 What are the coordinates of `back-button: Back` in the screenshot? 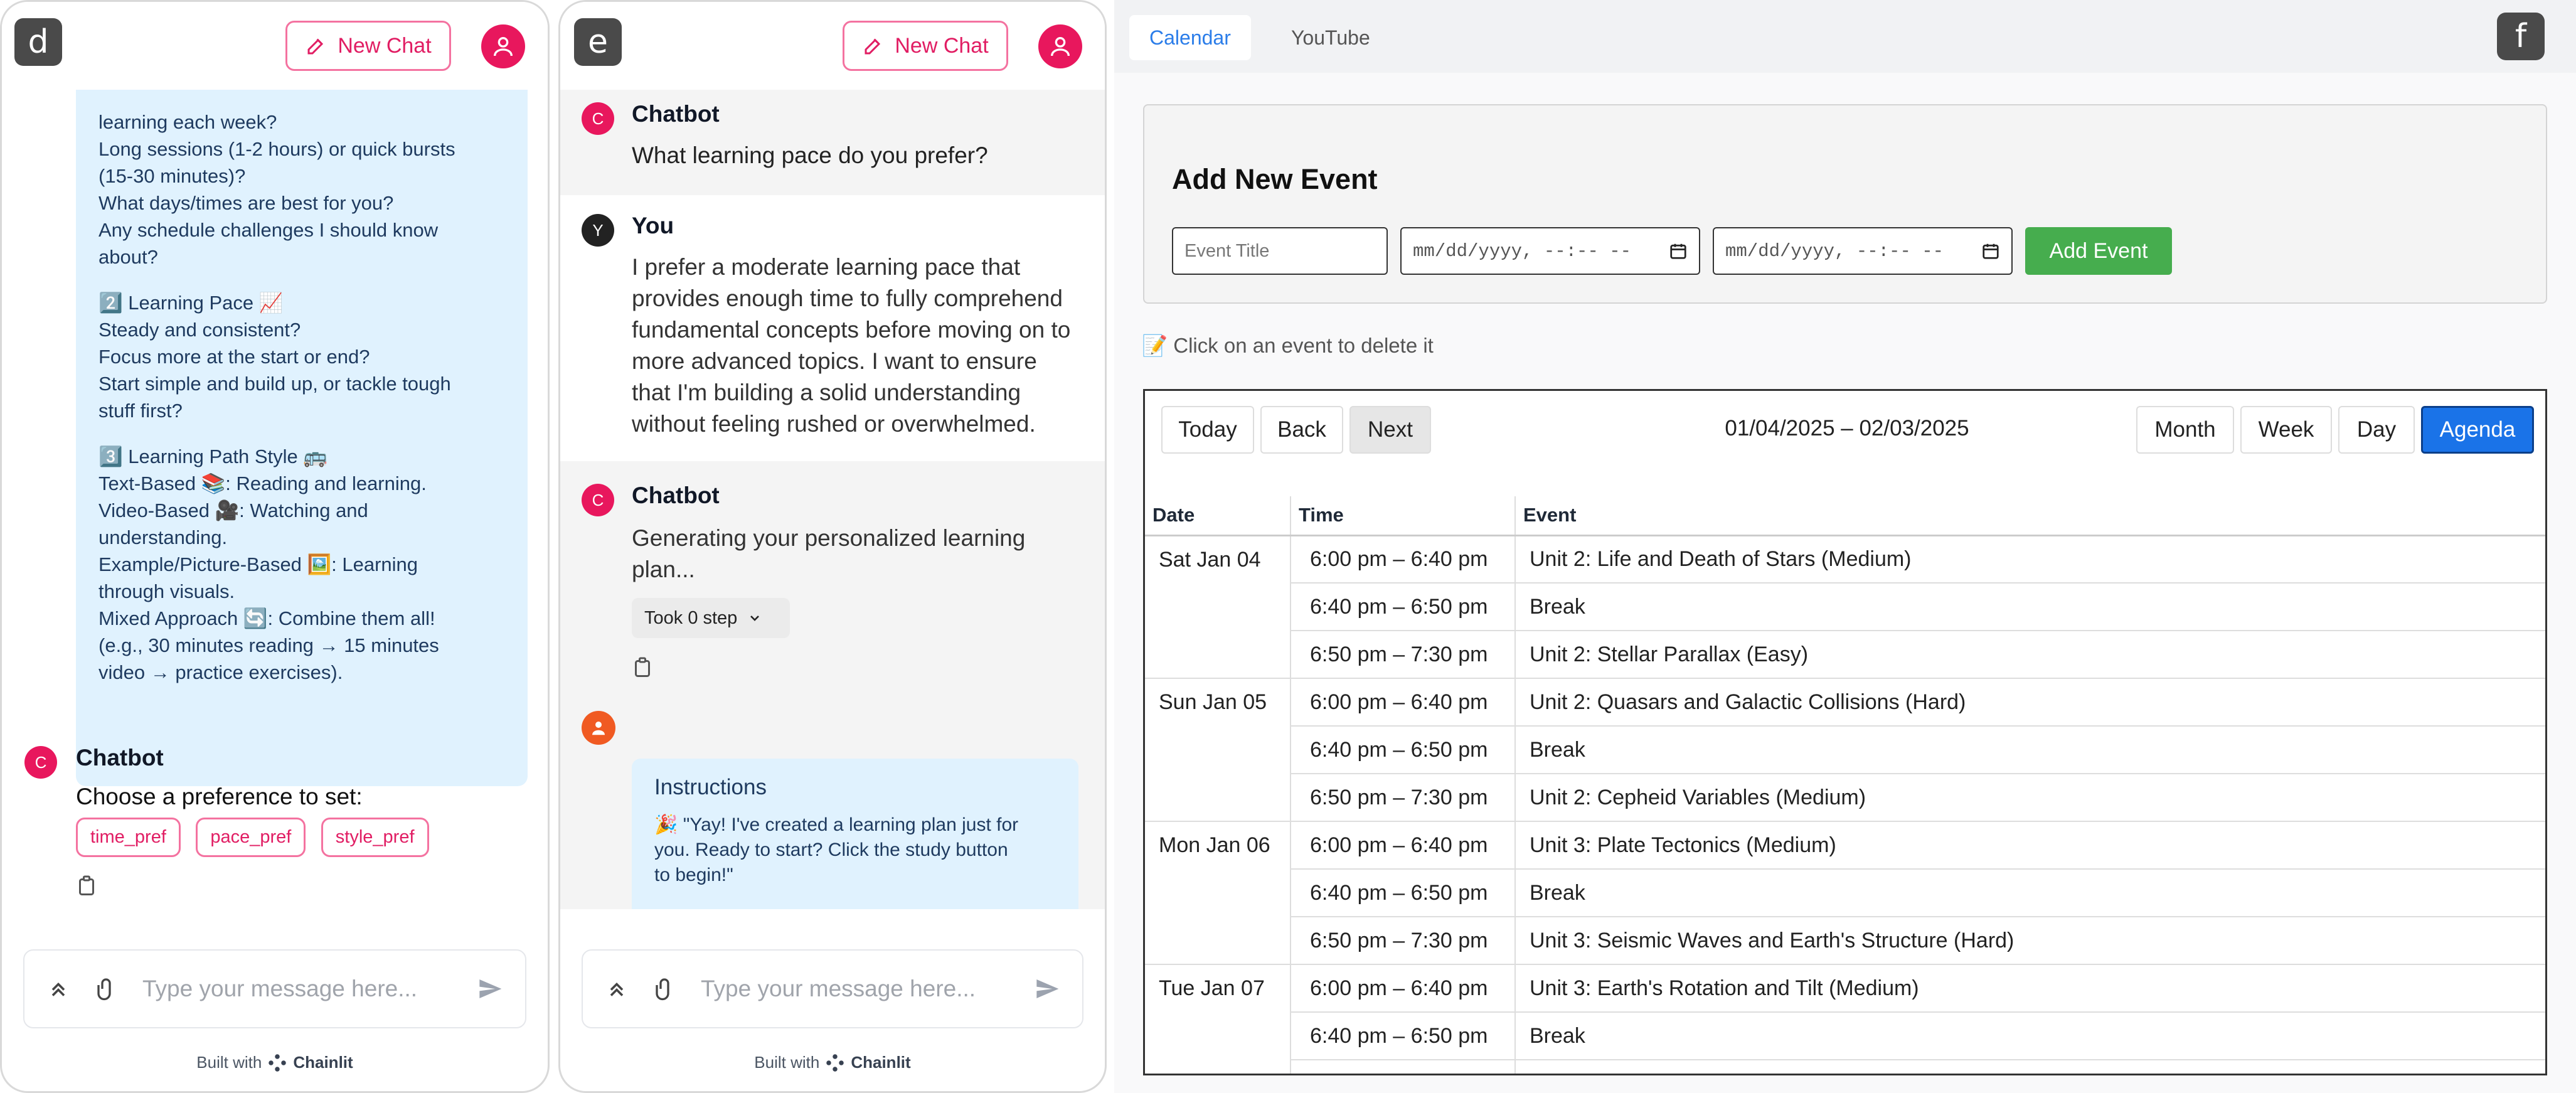 It's located at (1302, 430).